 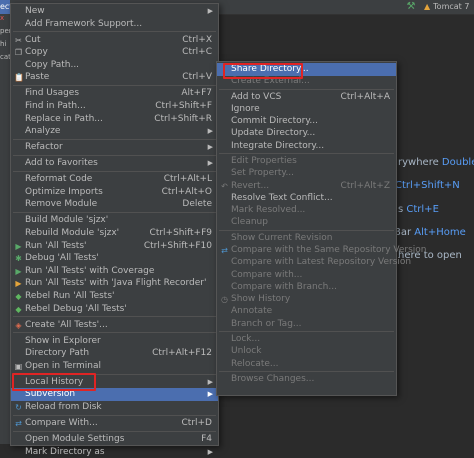 I want to click on menu-item-mark-directory-as: Mark Directory as ▶, so click(x=114, y=452).